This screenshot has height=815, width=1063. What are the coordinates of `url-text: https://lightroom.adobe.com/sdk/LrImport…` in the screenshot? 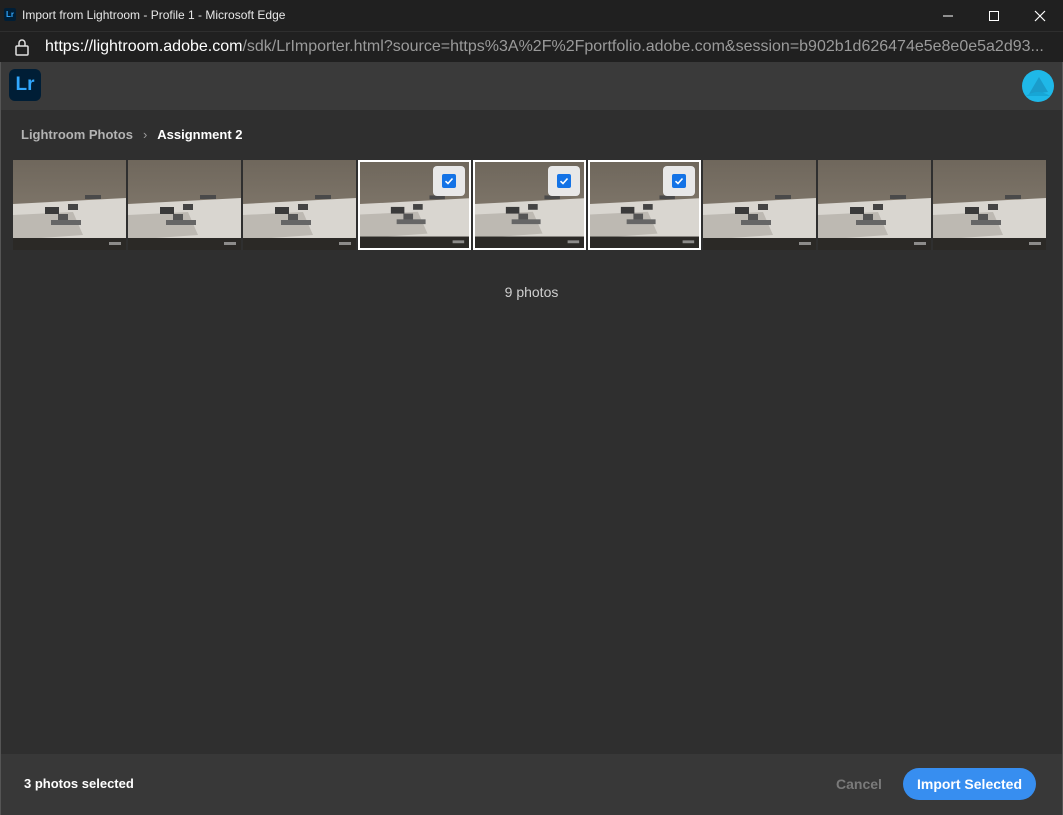 It's located at (545, 47).